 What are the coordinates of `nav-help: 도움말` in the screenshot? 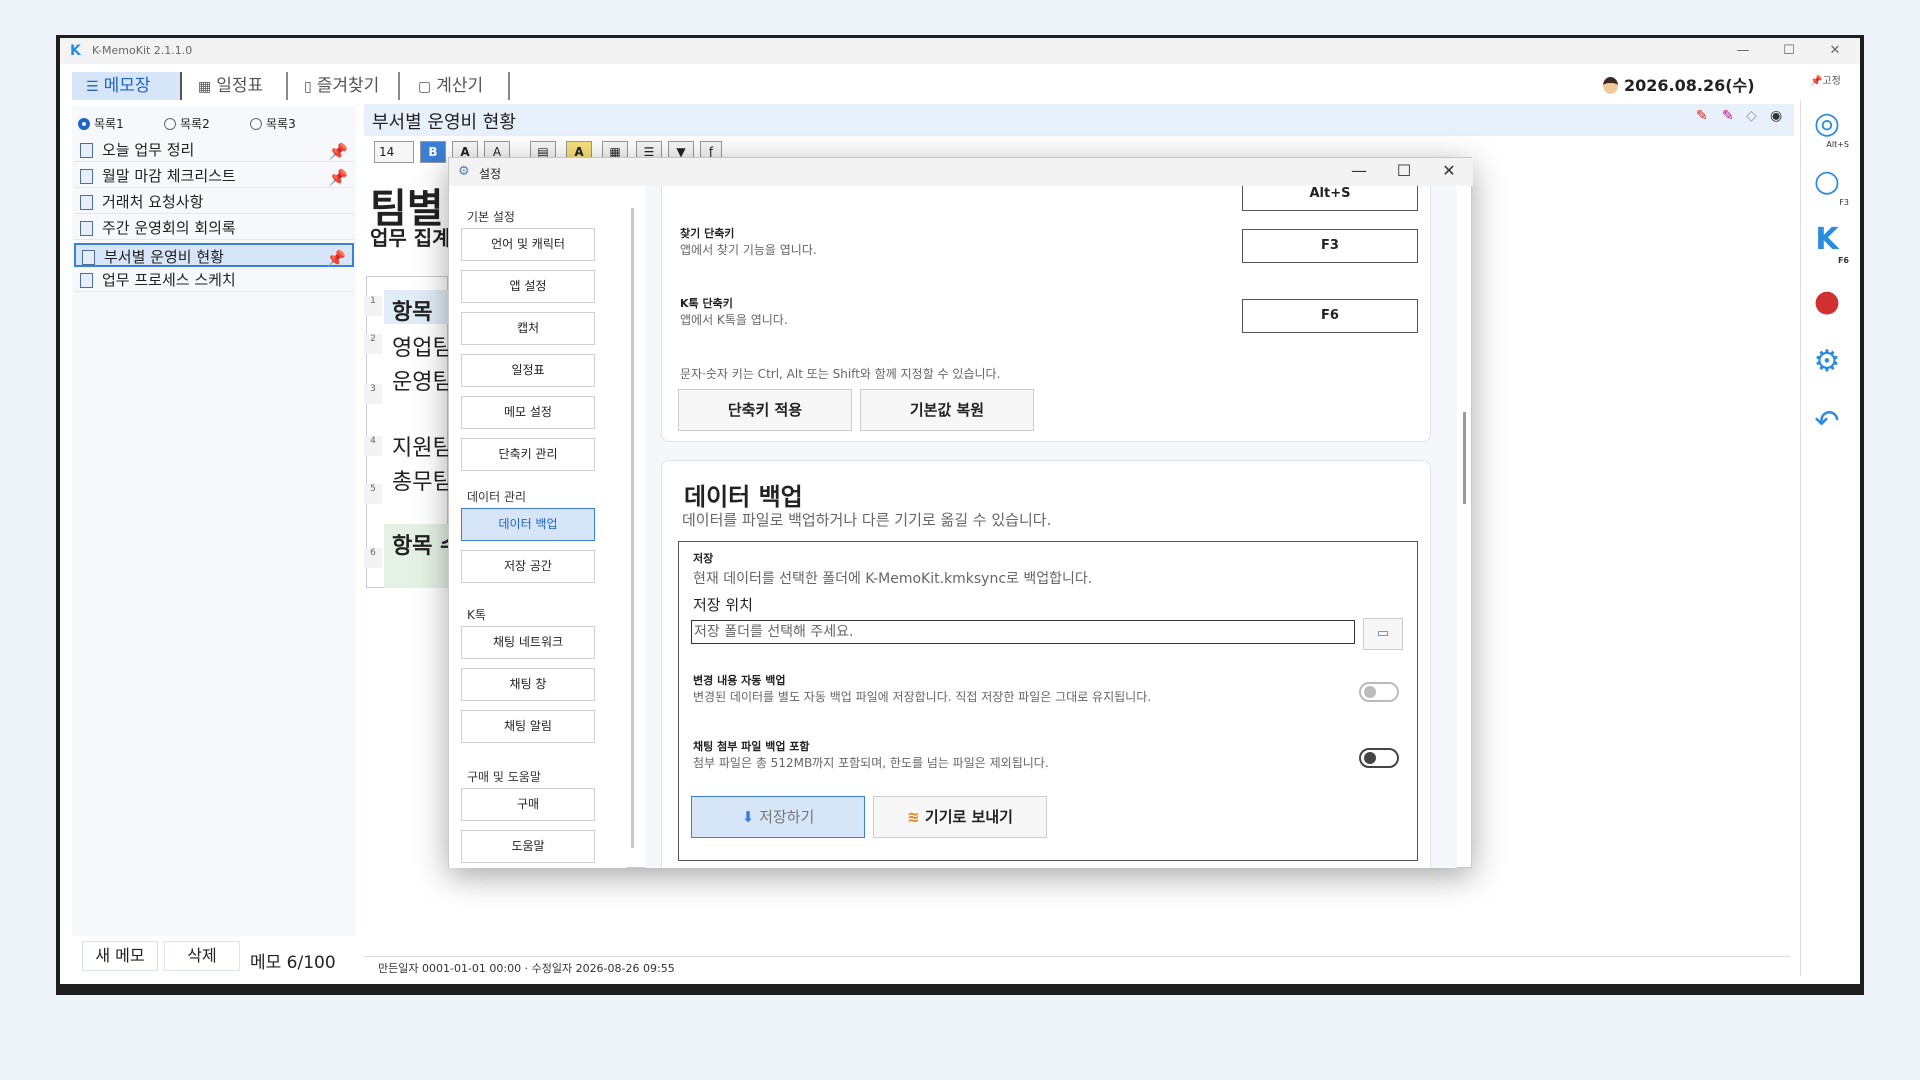 It's located at (528, 846).